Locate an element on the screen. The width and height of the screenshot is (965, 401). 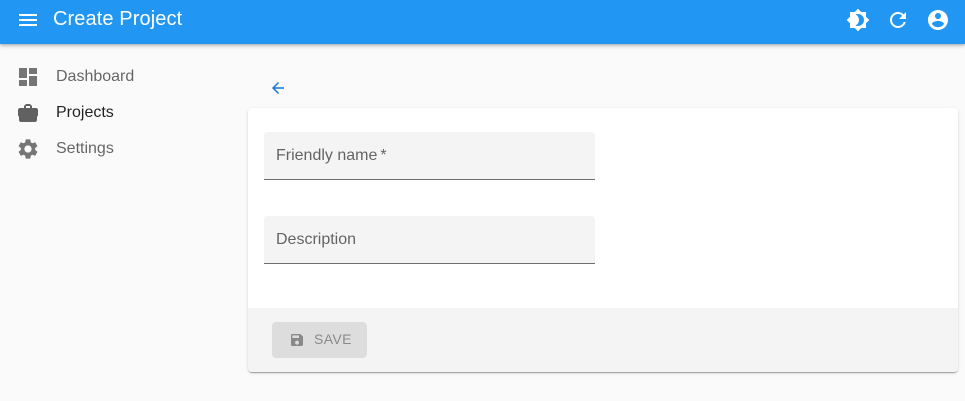
description-label: Description is located at coordinates (316, 239).